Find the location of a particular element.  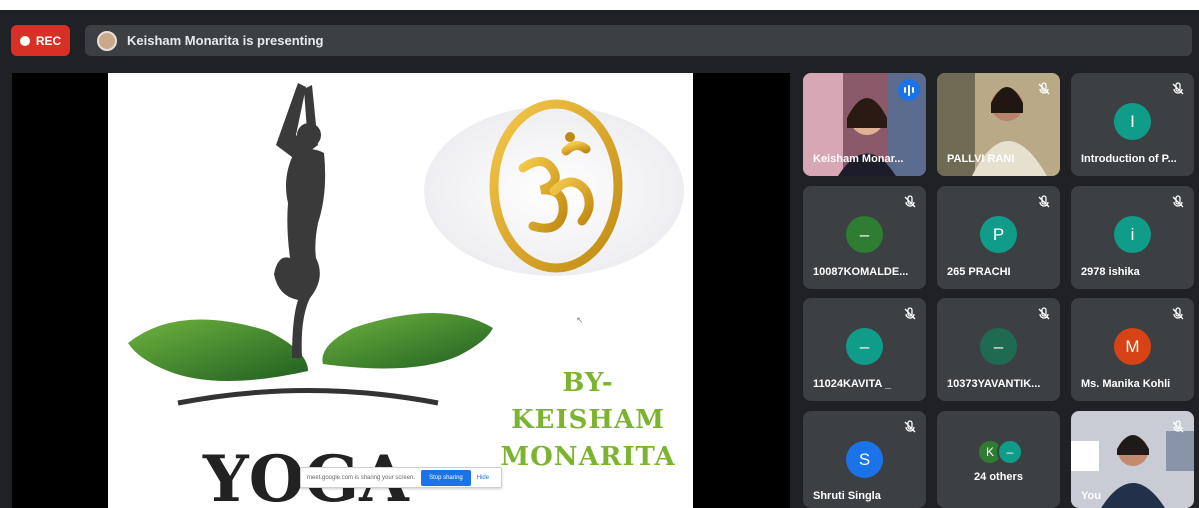

byline-1: BY- is located at coordinates (588, 383).